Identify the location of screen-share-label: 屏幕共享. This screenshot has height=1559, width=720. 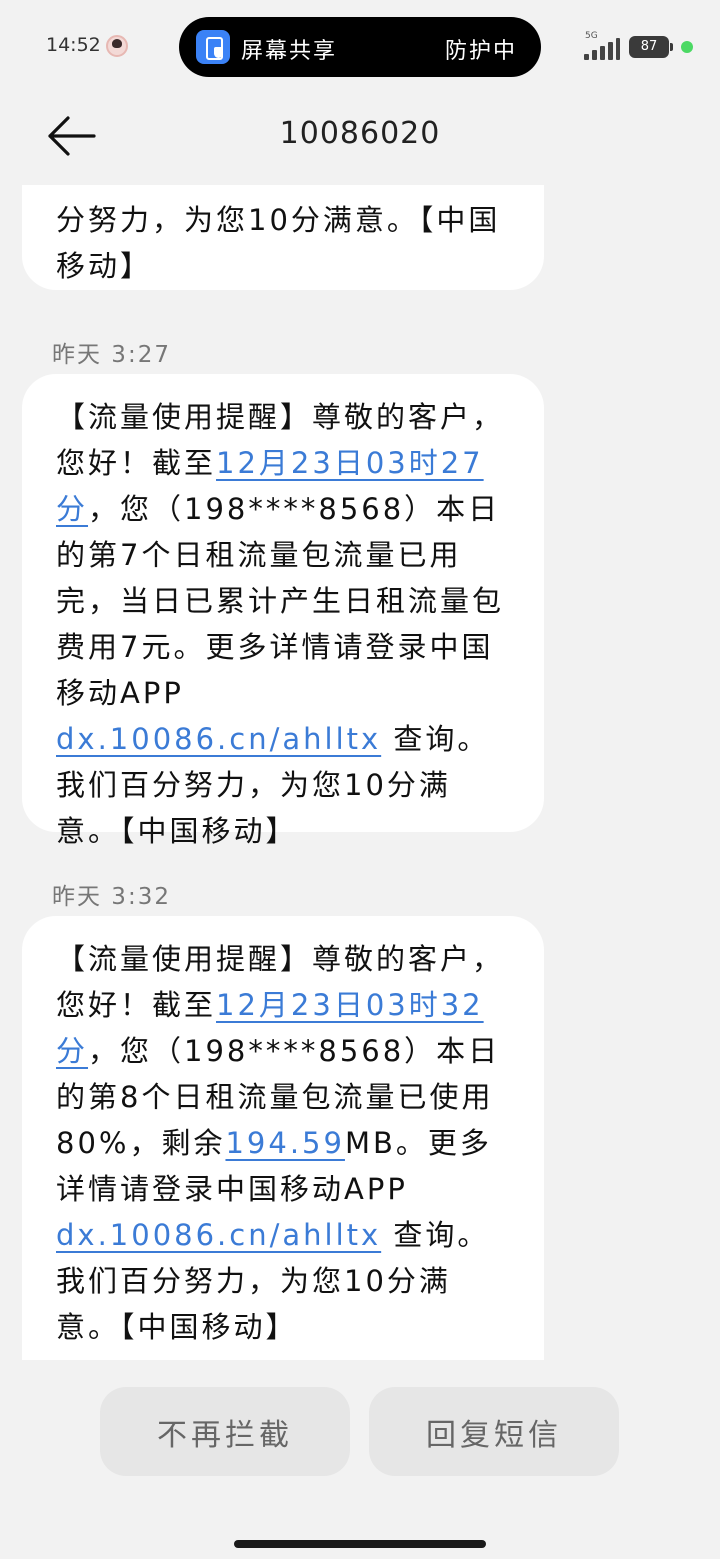
(289, 51).